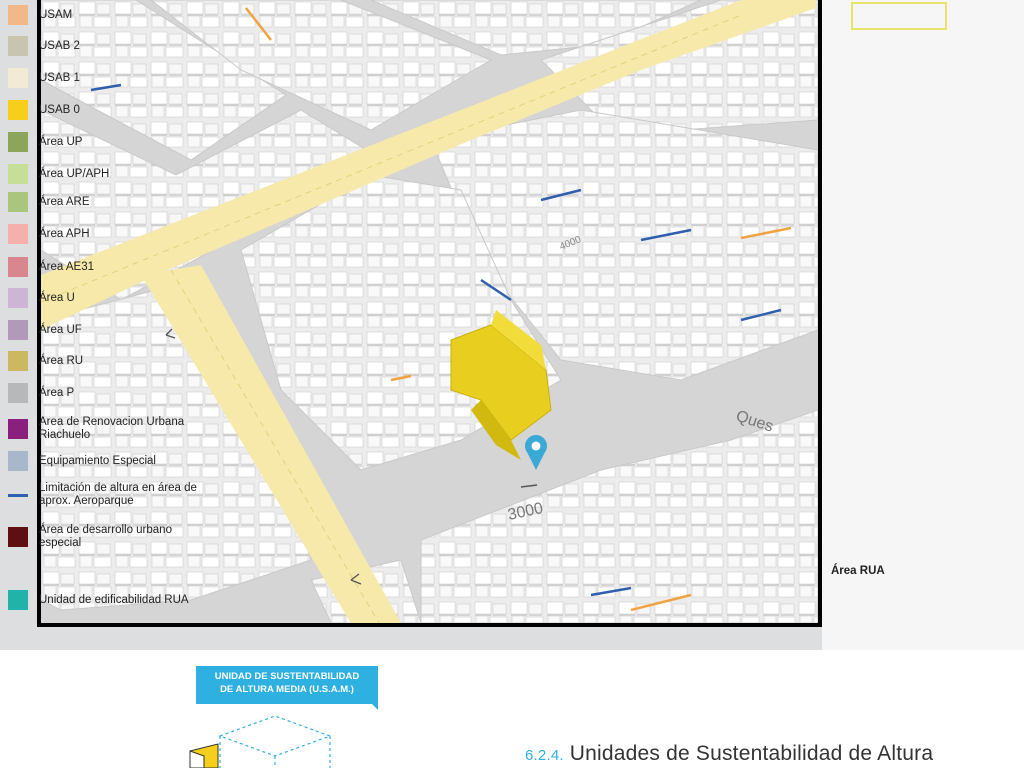  I want to click on legend-item-usab-1: USAB 1, so click(104, 78).